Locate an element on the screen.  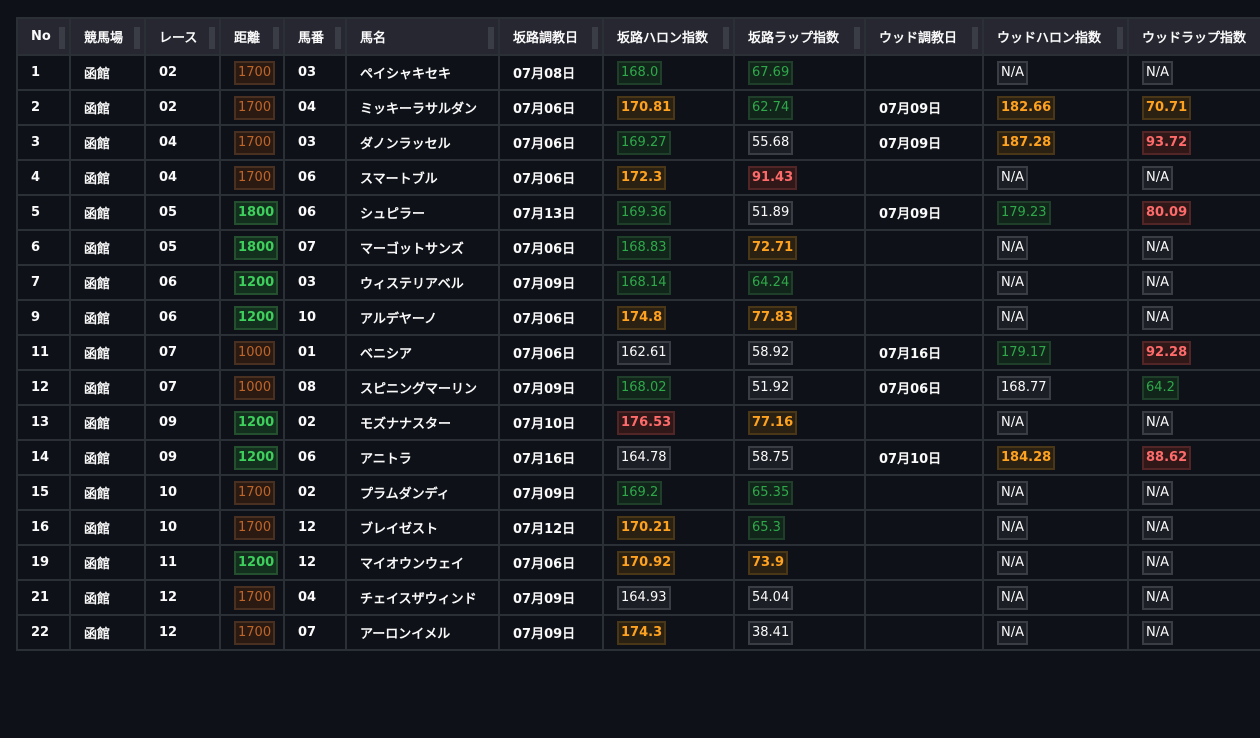
cell-horse-number: 10 is located at coordinates (315, 317).